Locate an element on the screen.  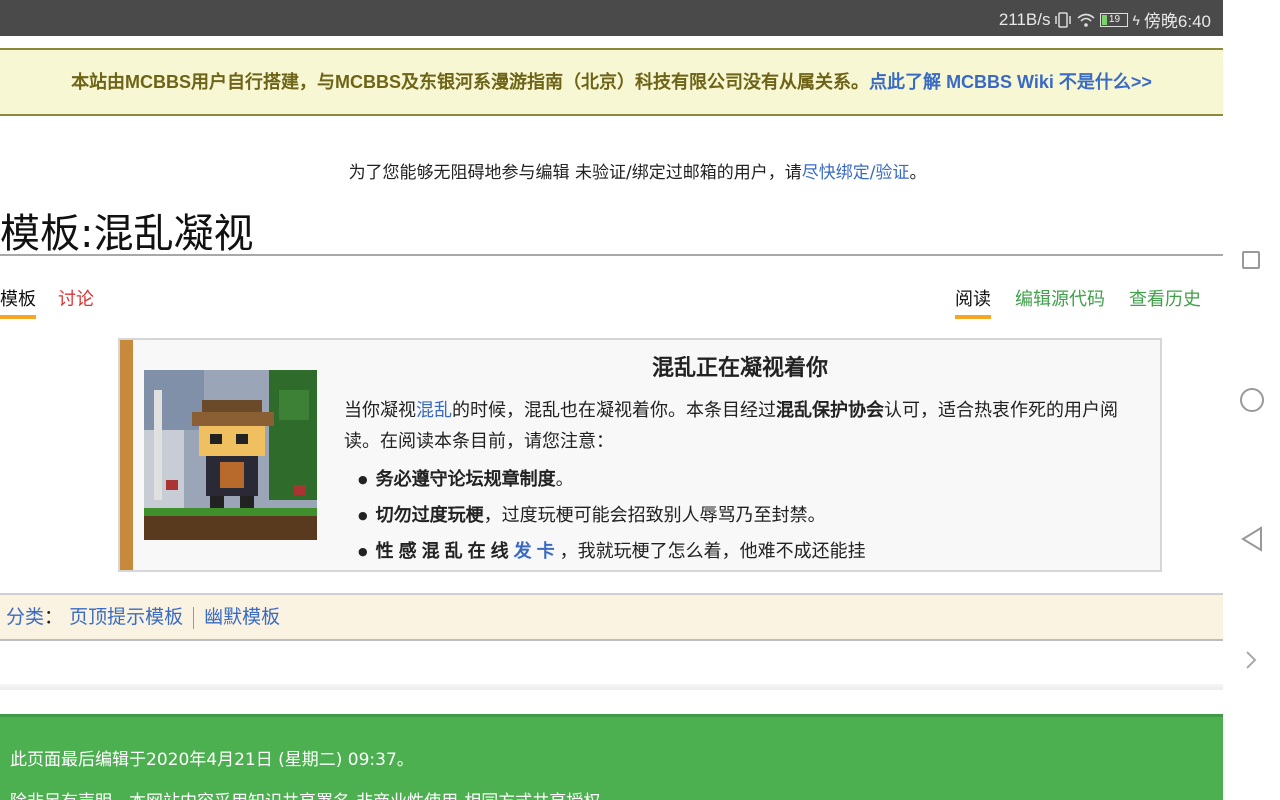
category-item: 页顶提示模板 is located at coordinates (126, 617).